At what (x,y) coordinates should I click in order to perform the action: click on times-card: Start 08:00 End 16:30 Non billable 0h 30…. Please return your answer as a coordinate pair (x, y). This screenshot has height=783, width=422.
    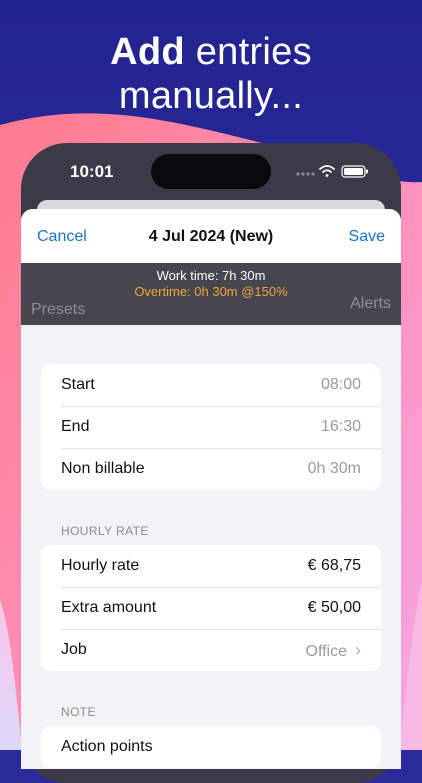
    Looking at the image, I should click on (211, 427).